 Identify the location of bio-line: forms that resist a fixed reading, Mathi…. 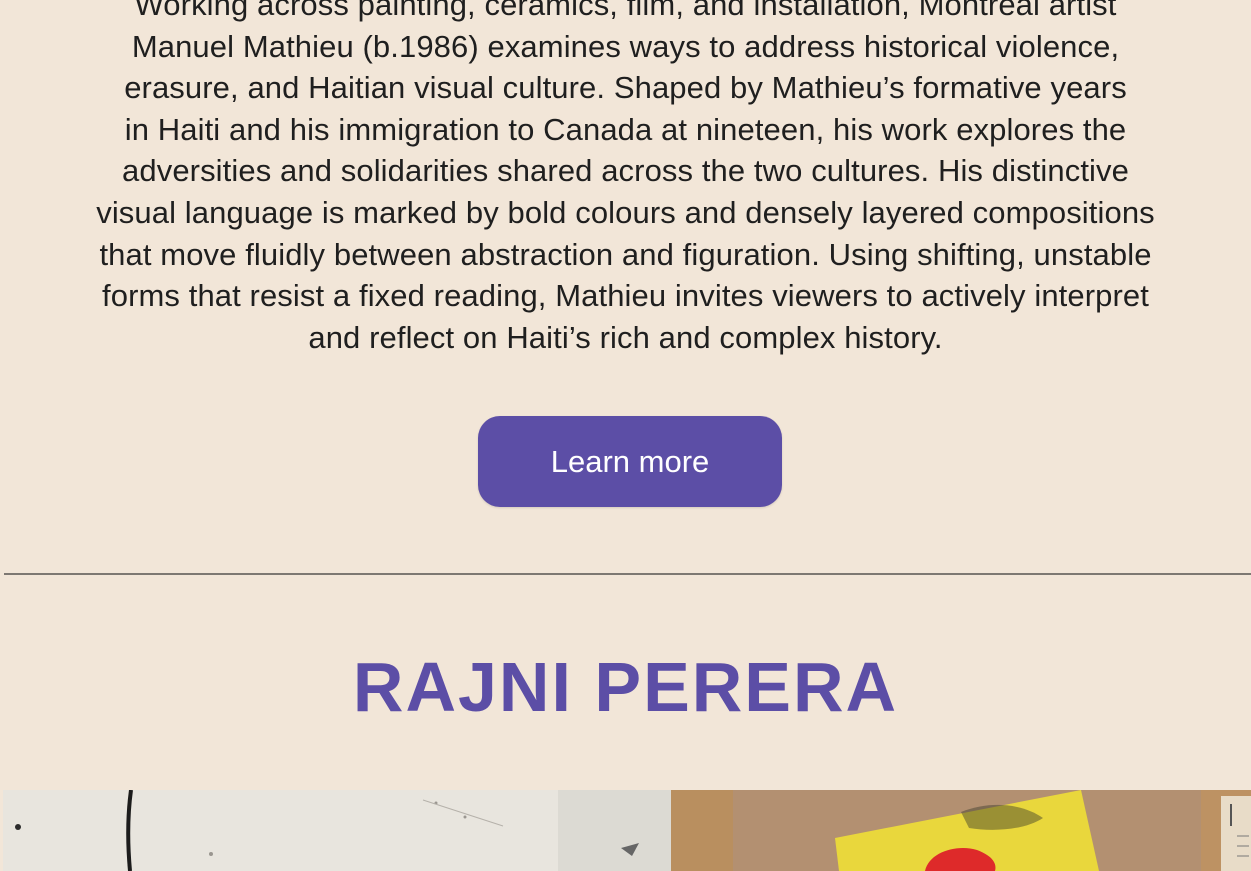
(625, 296).